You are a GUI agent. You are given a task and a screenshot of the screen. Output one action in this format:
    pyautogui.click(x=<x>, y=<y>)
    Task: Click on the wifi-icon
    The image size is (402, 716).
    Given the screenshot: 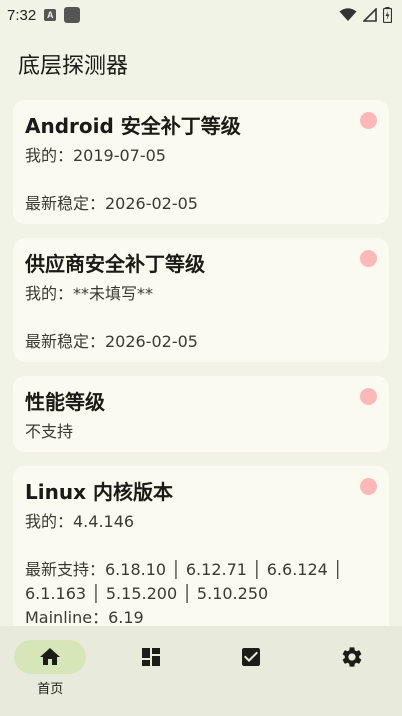 What is the action you would take?
    pyautogui.click(x=348, y=14)
    